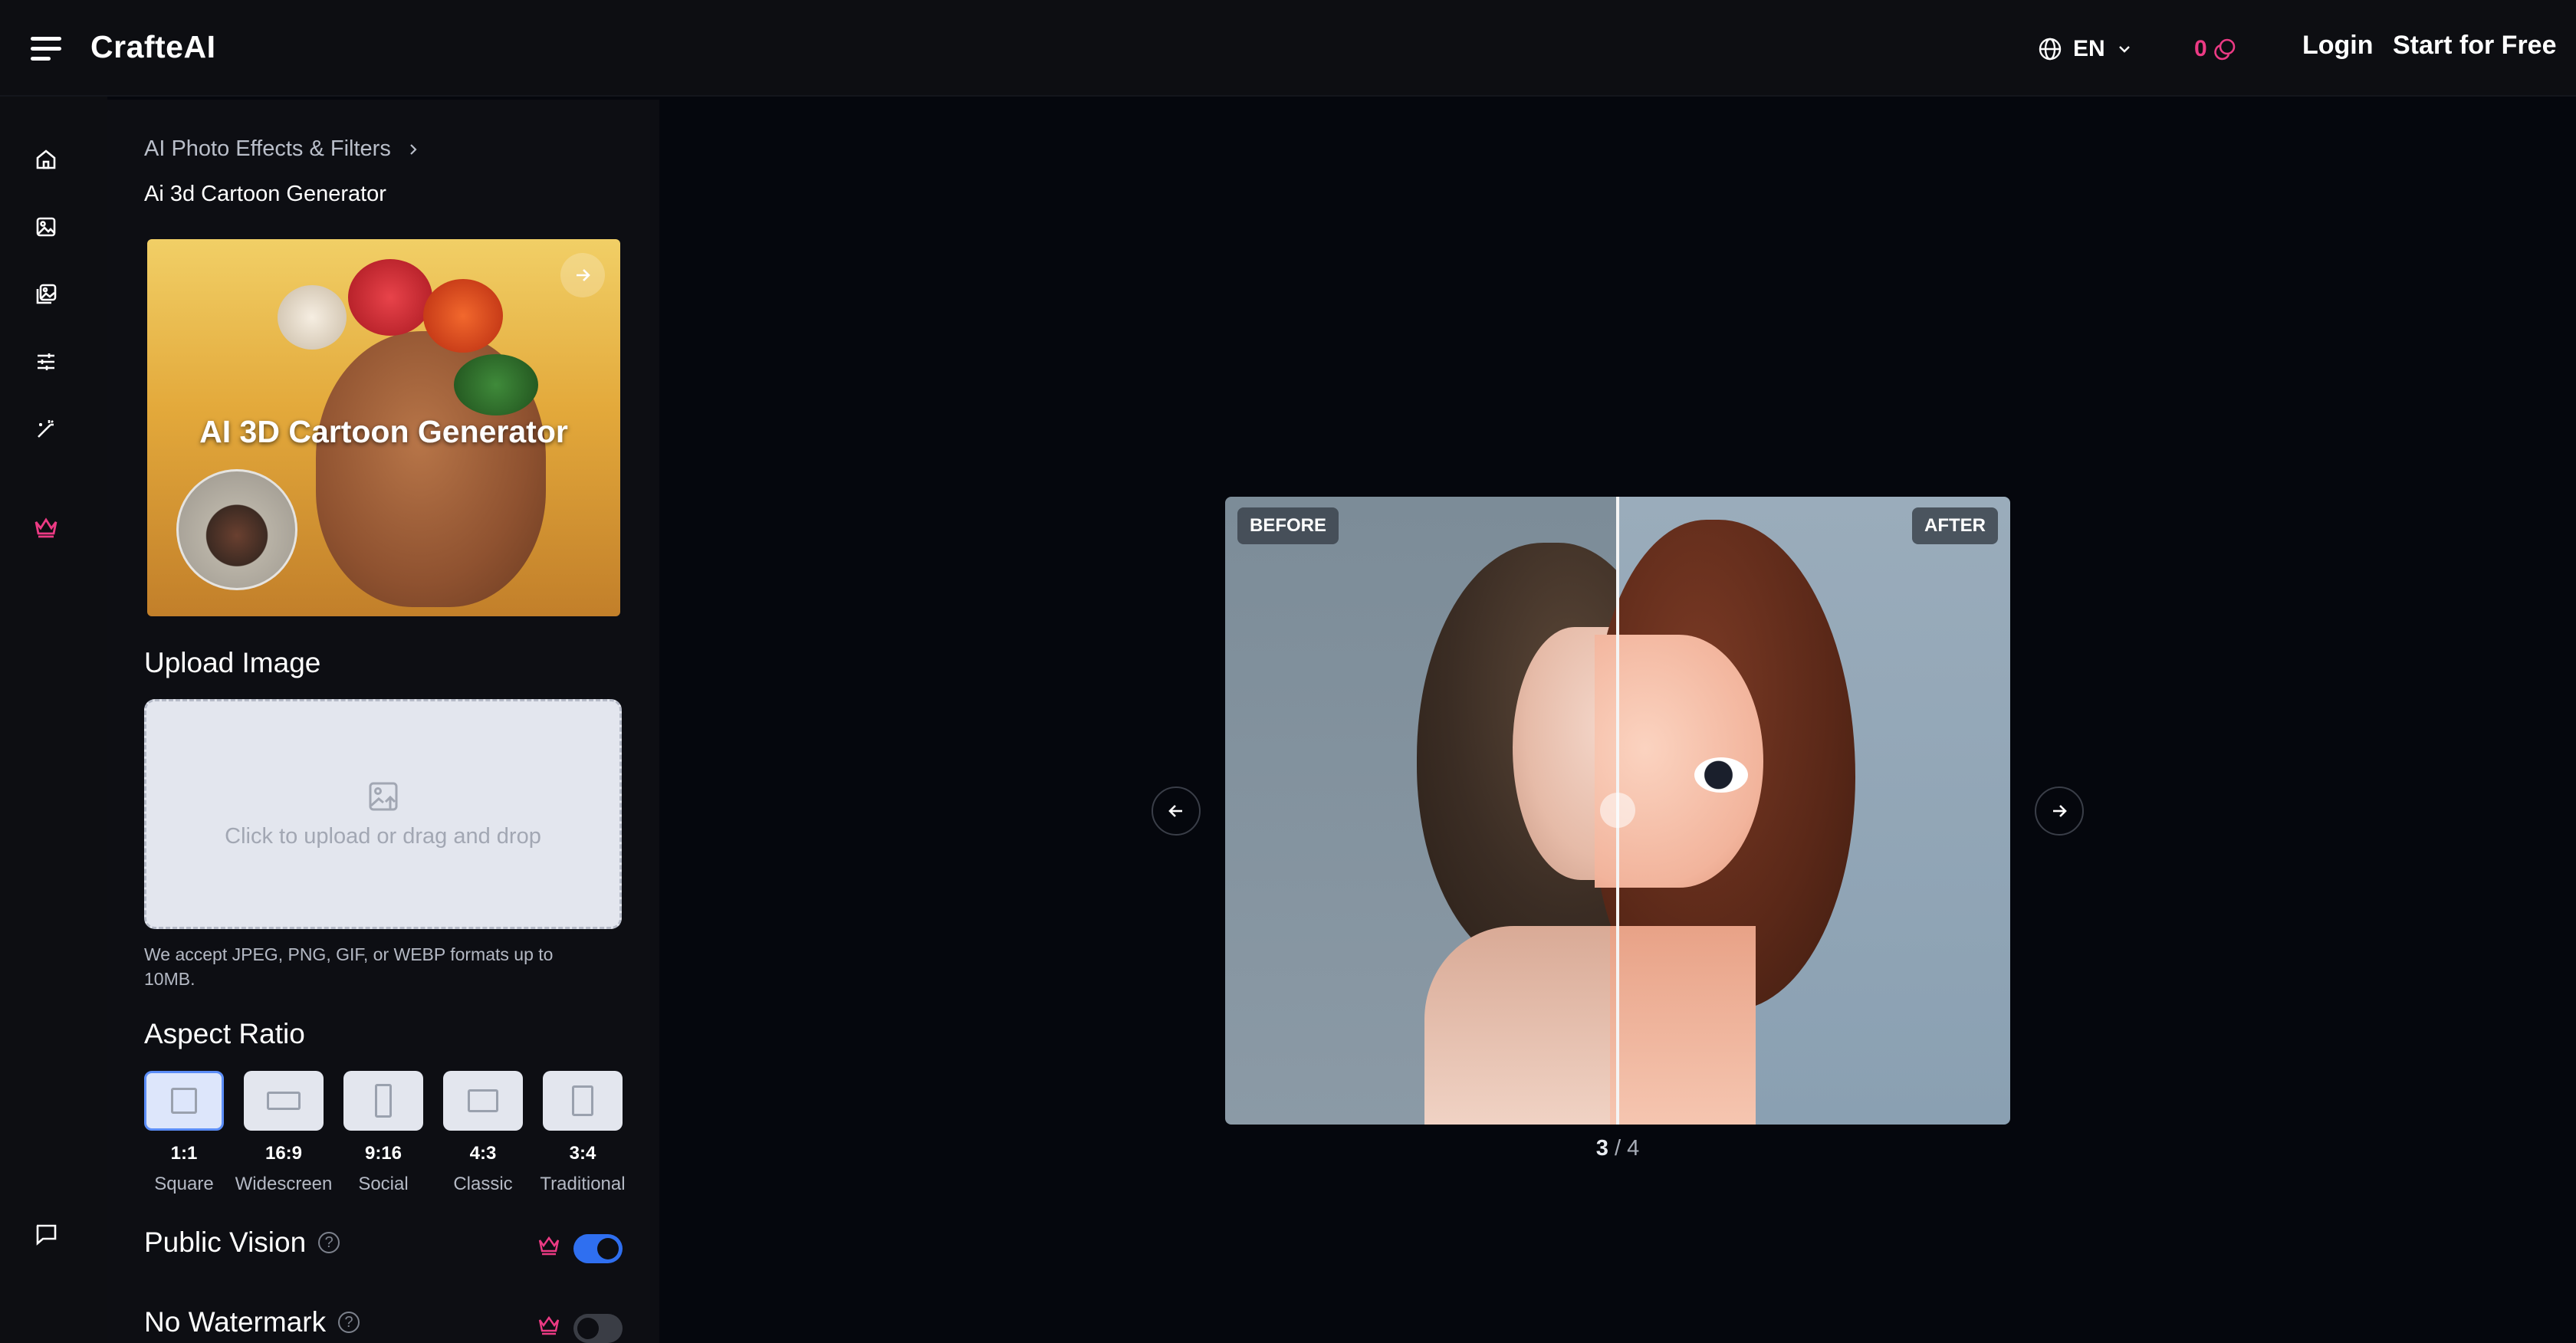  I want to click on cartoon-neck, so click(1683, 1026).